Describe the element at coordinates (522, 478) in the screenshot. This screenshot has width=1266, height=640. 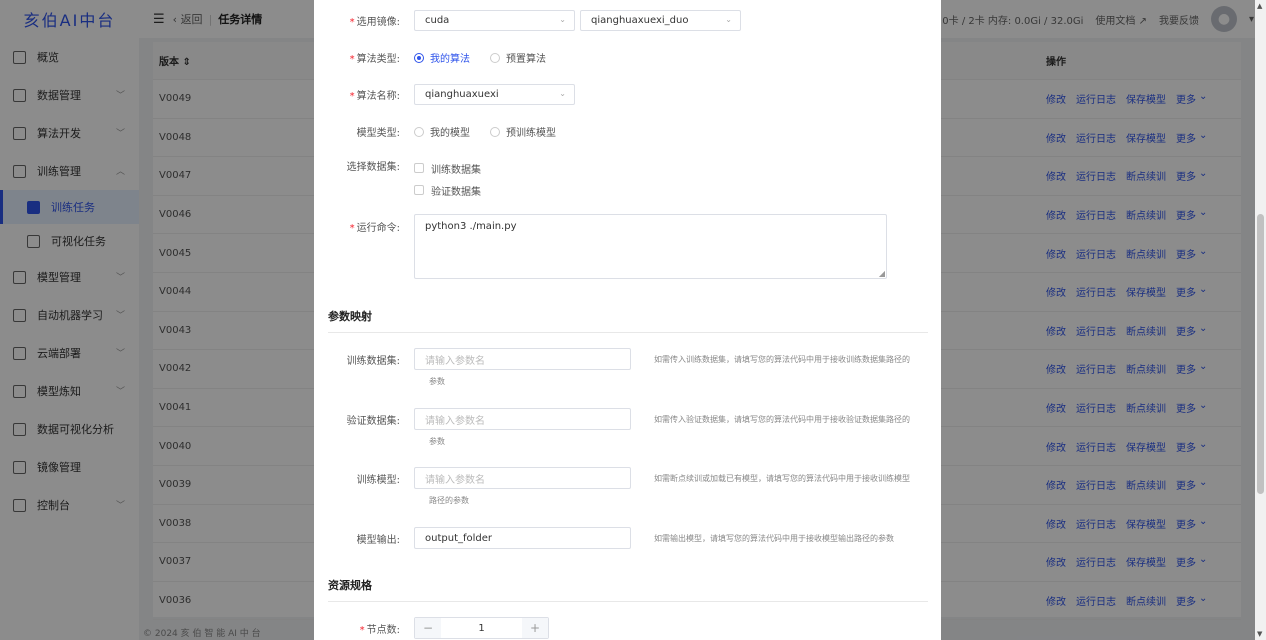
I see `param-model-input: 请输入参数名` at that location.